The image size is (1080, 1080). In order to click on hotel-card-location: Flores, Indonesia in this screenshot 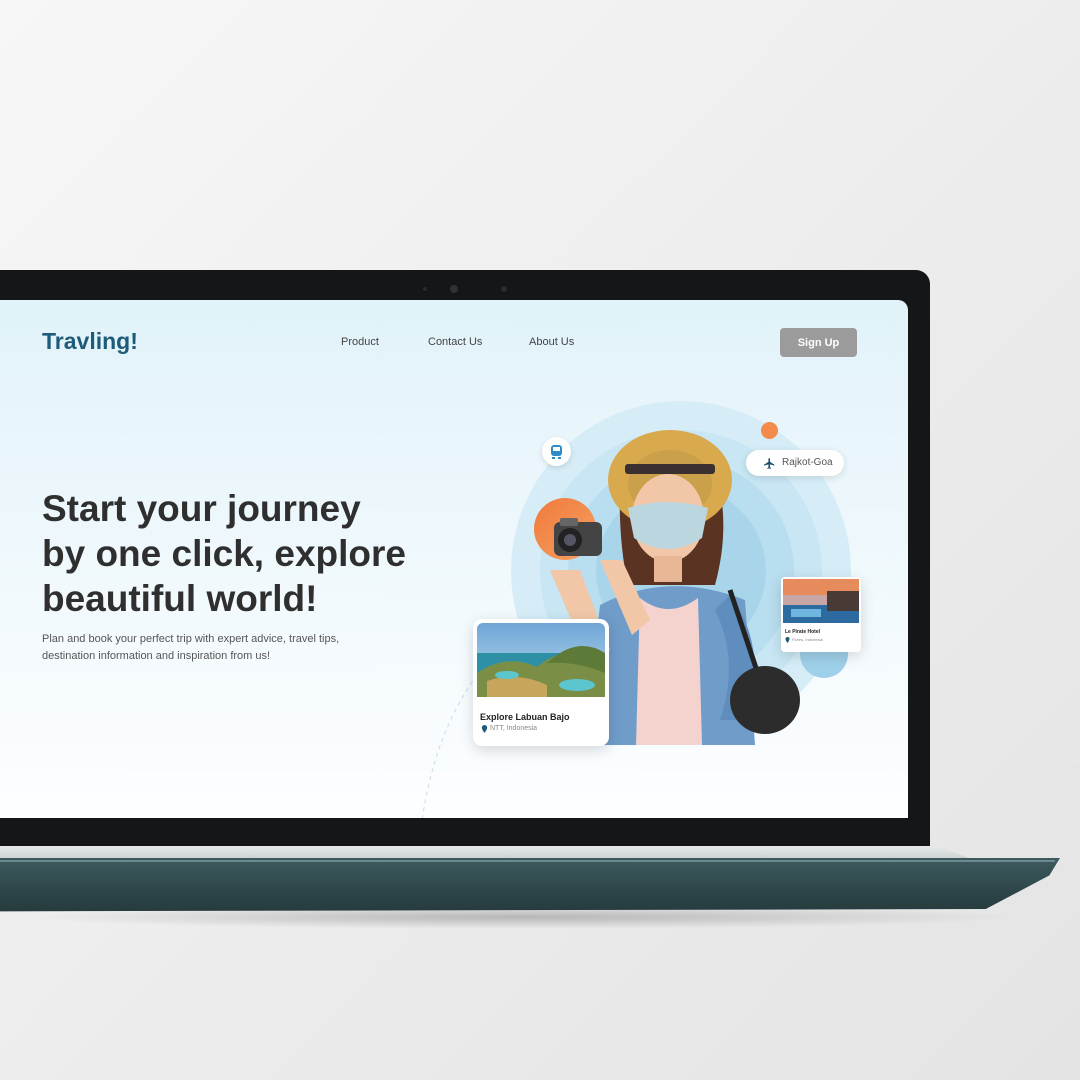, I will do `click(807, 639)`.